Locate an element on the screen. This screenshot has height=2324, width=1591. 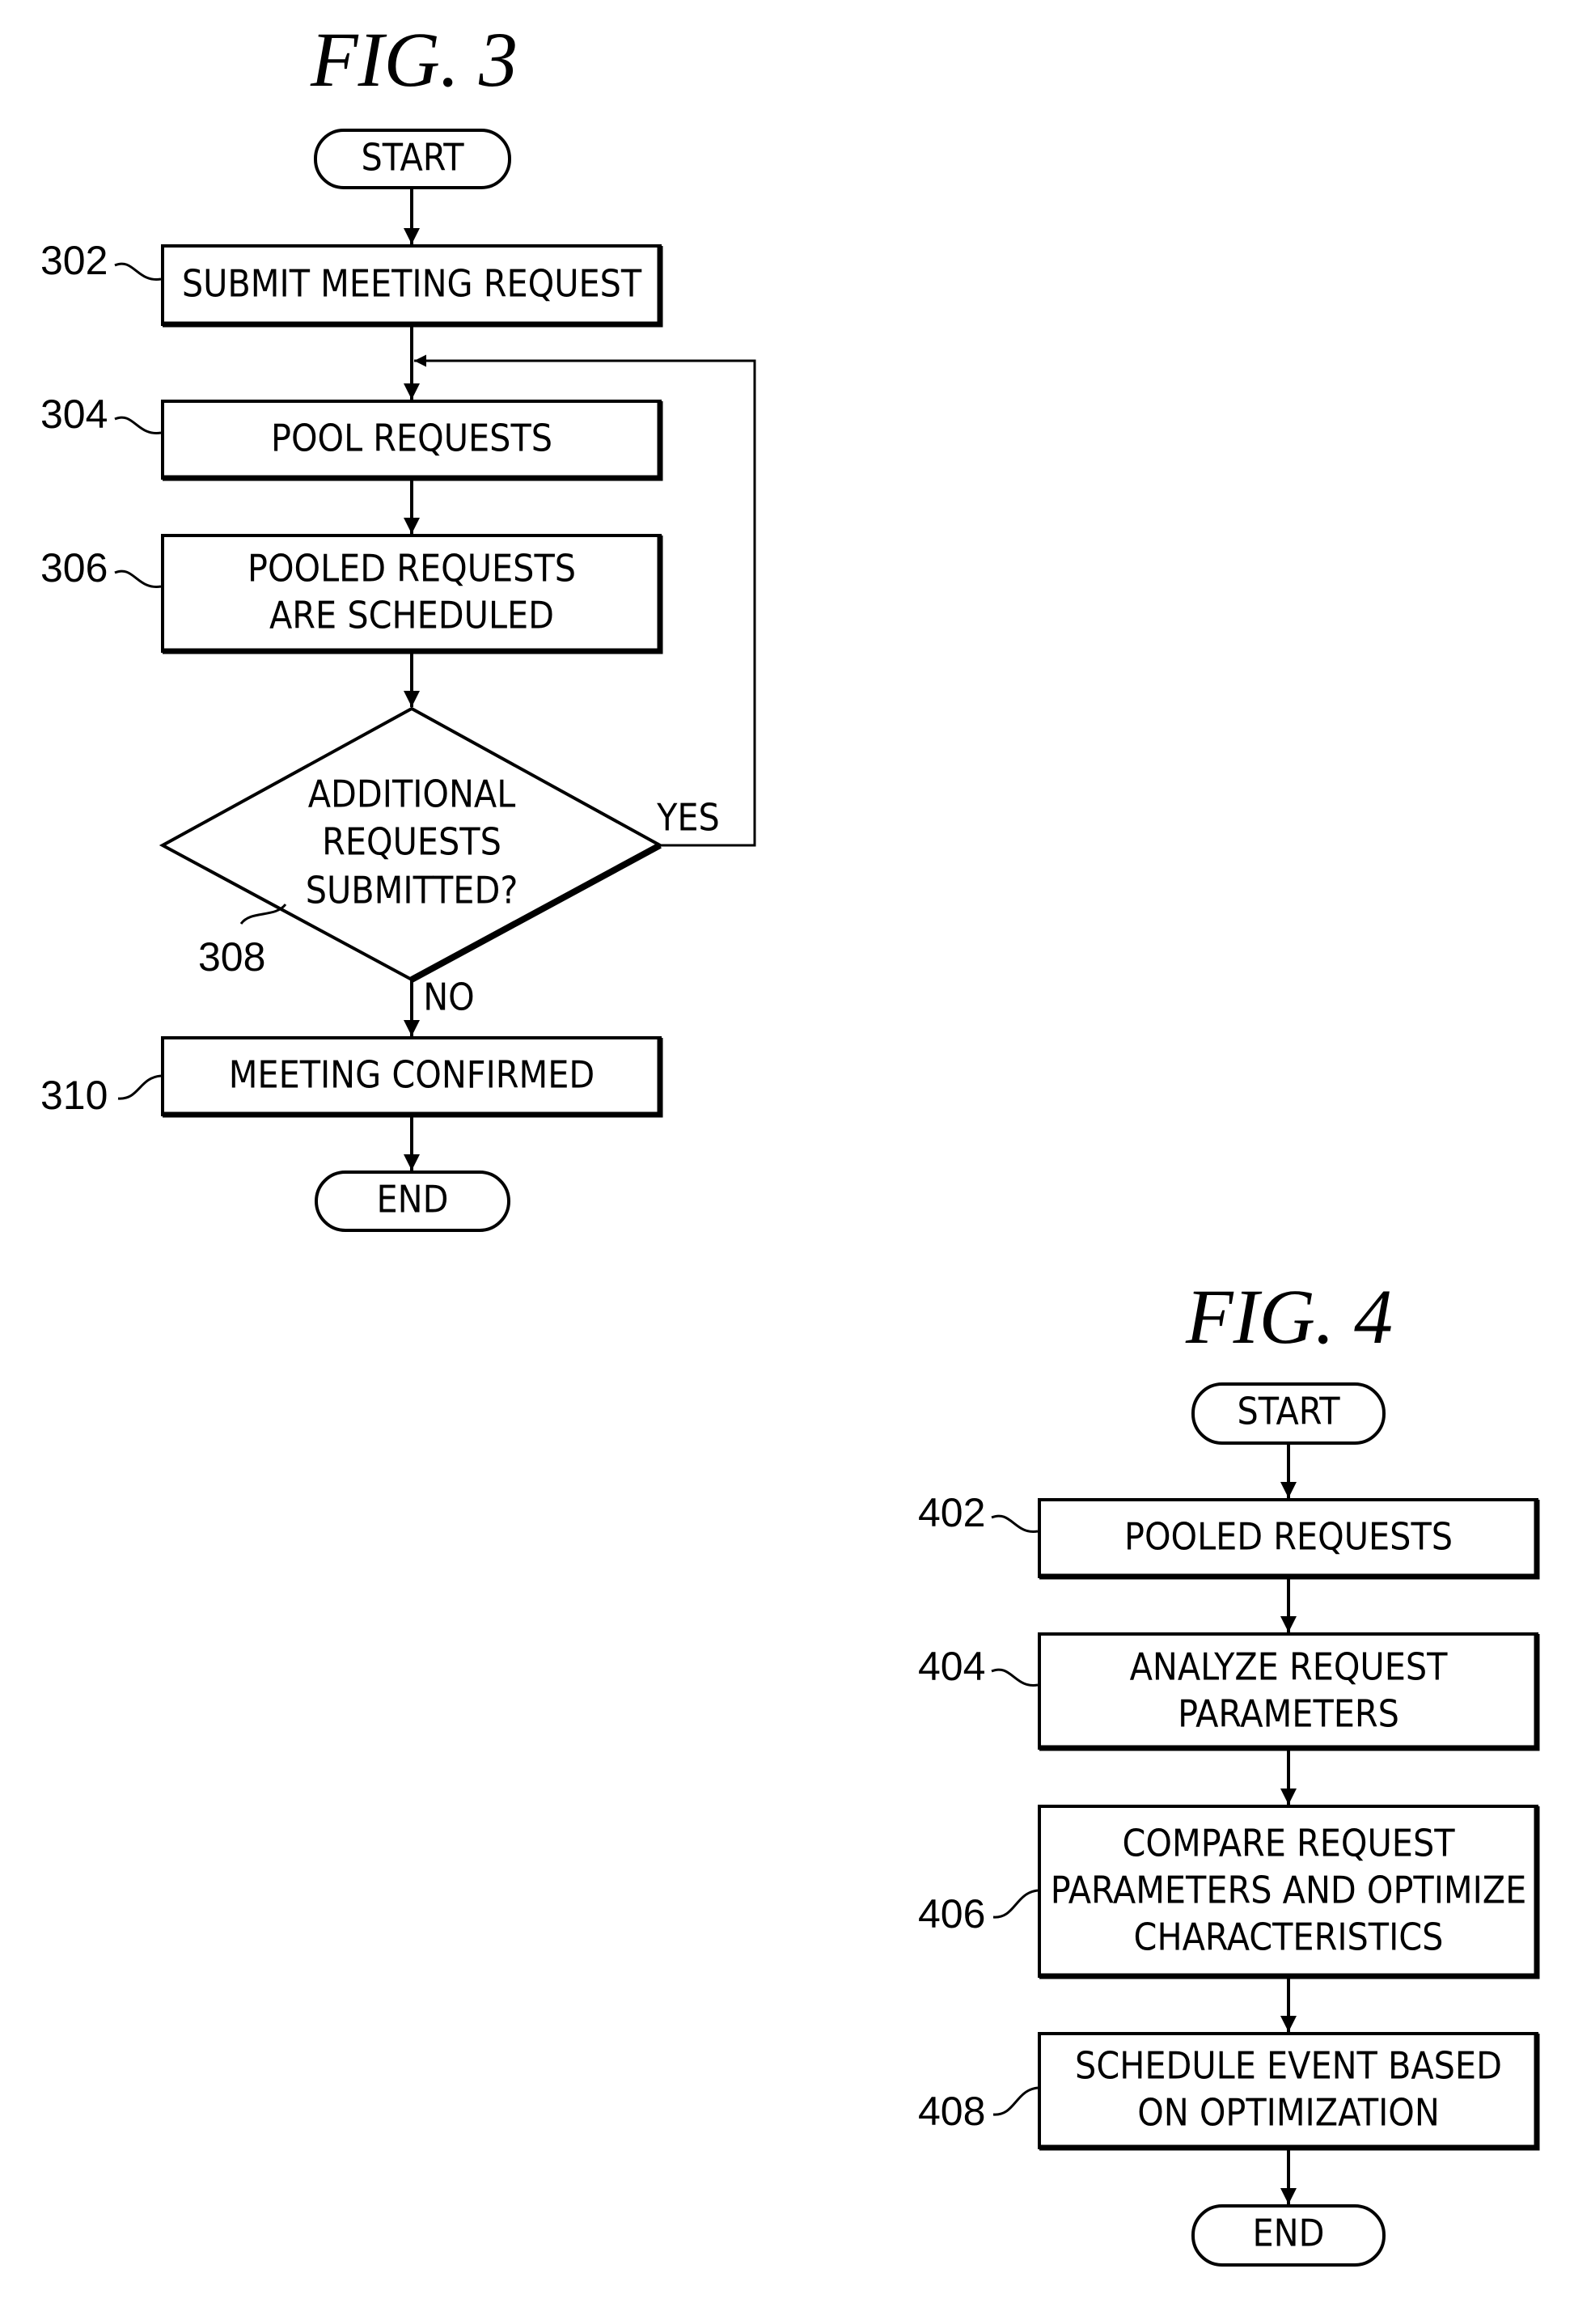
ref-302: 302 is located at coordinates (74, 260).